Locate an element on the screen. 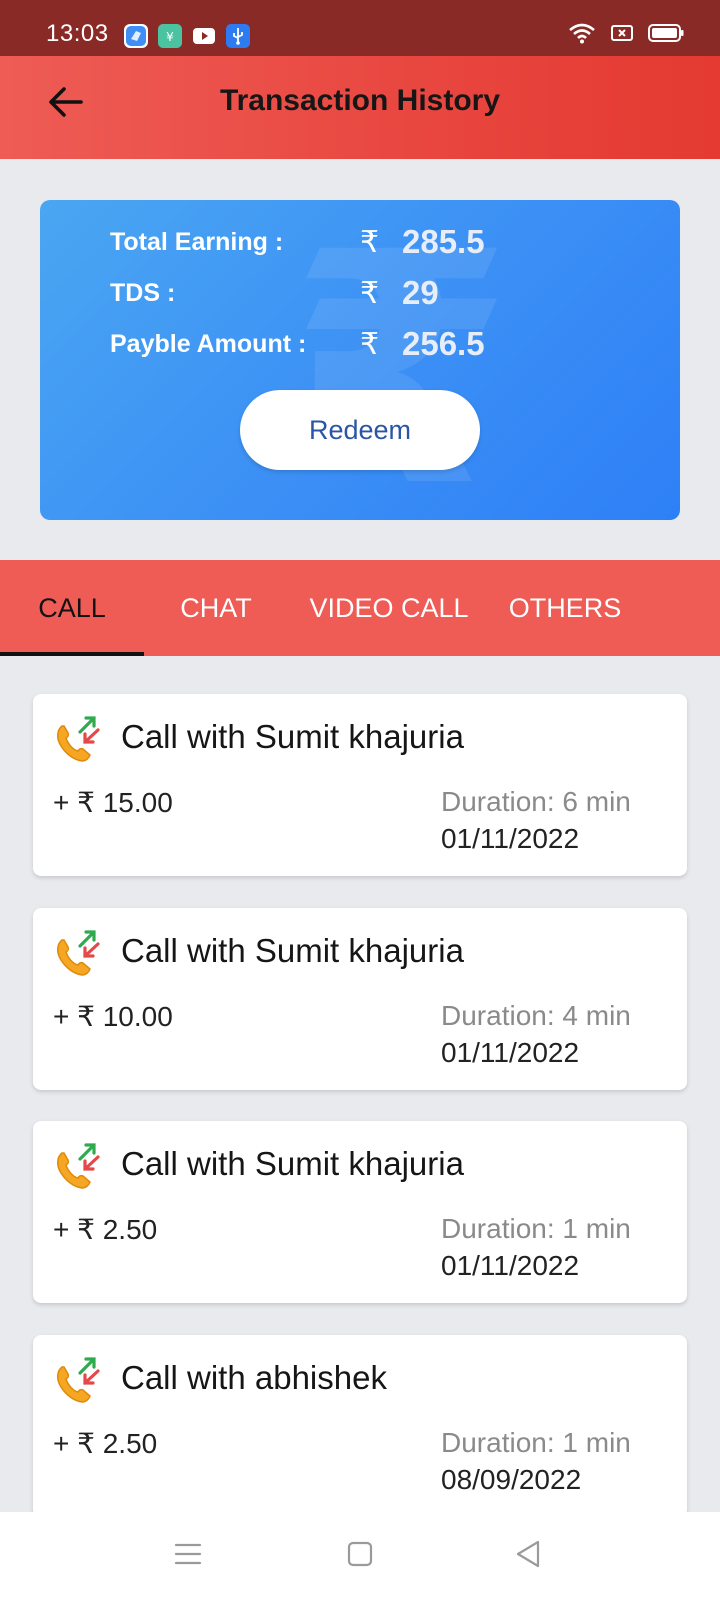 The width and height of the screenshot is (720, 1600). page-title: Transaction History is located at coordinates (360, 100).